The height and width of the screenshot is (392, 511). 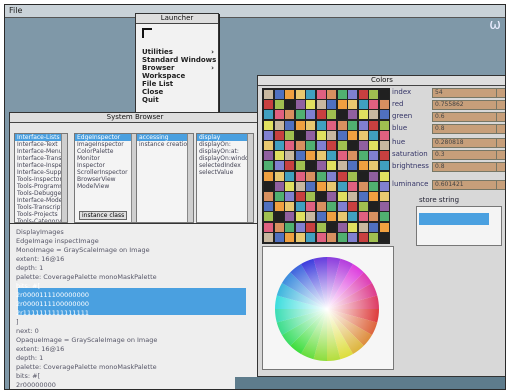 What do you see at coordinates (165, 178) in the screenshot?
I see `protocol-pane: accessing instance creation` at bounding box center [165, 178].